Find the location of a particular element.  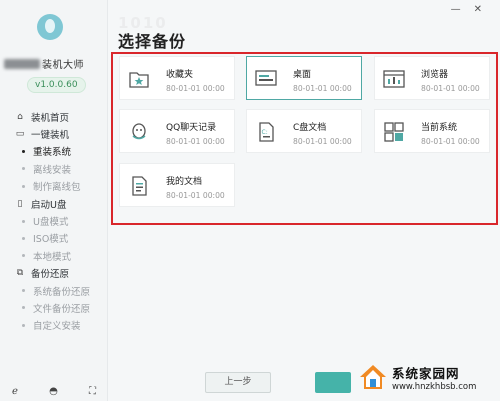

backup-item-card: C: C盘文档 80-01-01 00:00 is located at coordinates (304, 131).